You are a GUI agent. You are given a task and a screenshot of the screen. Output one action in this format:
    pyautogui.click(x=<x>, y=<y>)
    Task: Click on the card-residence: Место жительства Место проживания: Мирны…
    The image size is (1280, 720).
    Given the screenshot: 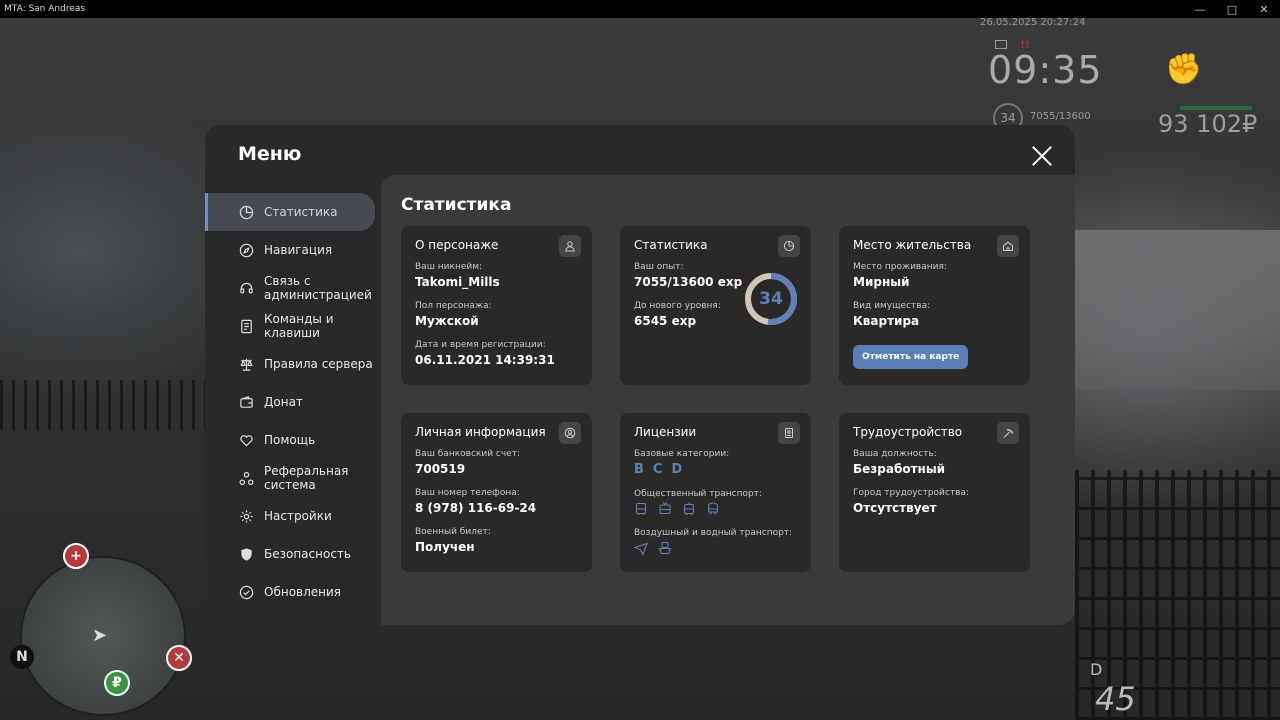 What is the action you would take?
    pyautogui.click(x=934, y=305)
    